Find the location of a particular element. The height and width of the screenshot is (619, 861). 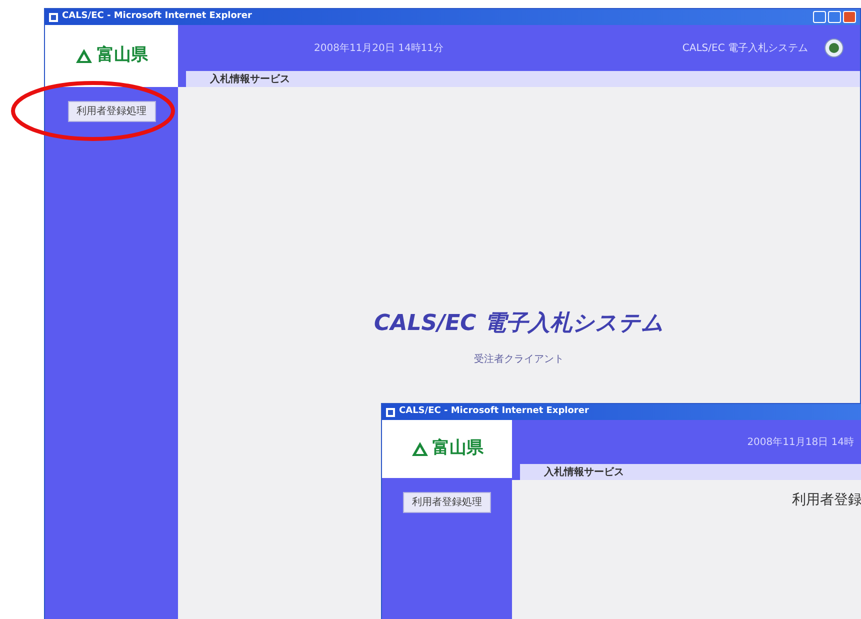

minimize-button is located at coordinates (819, 17).